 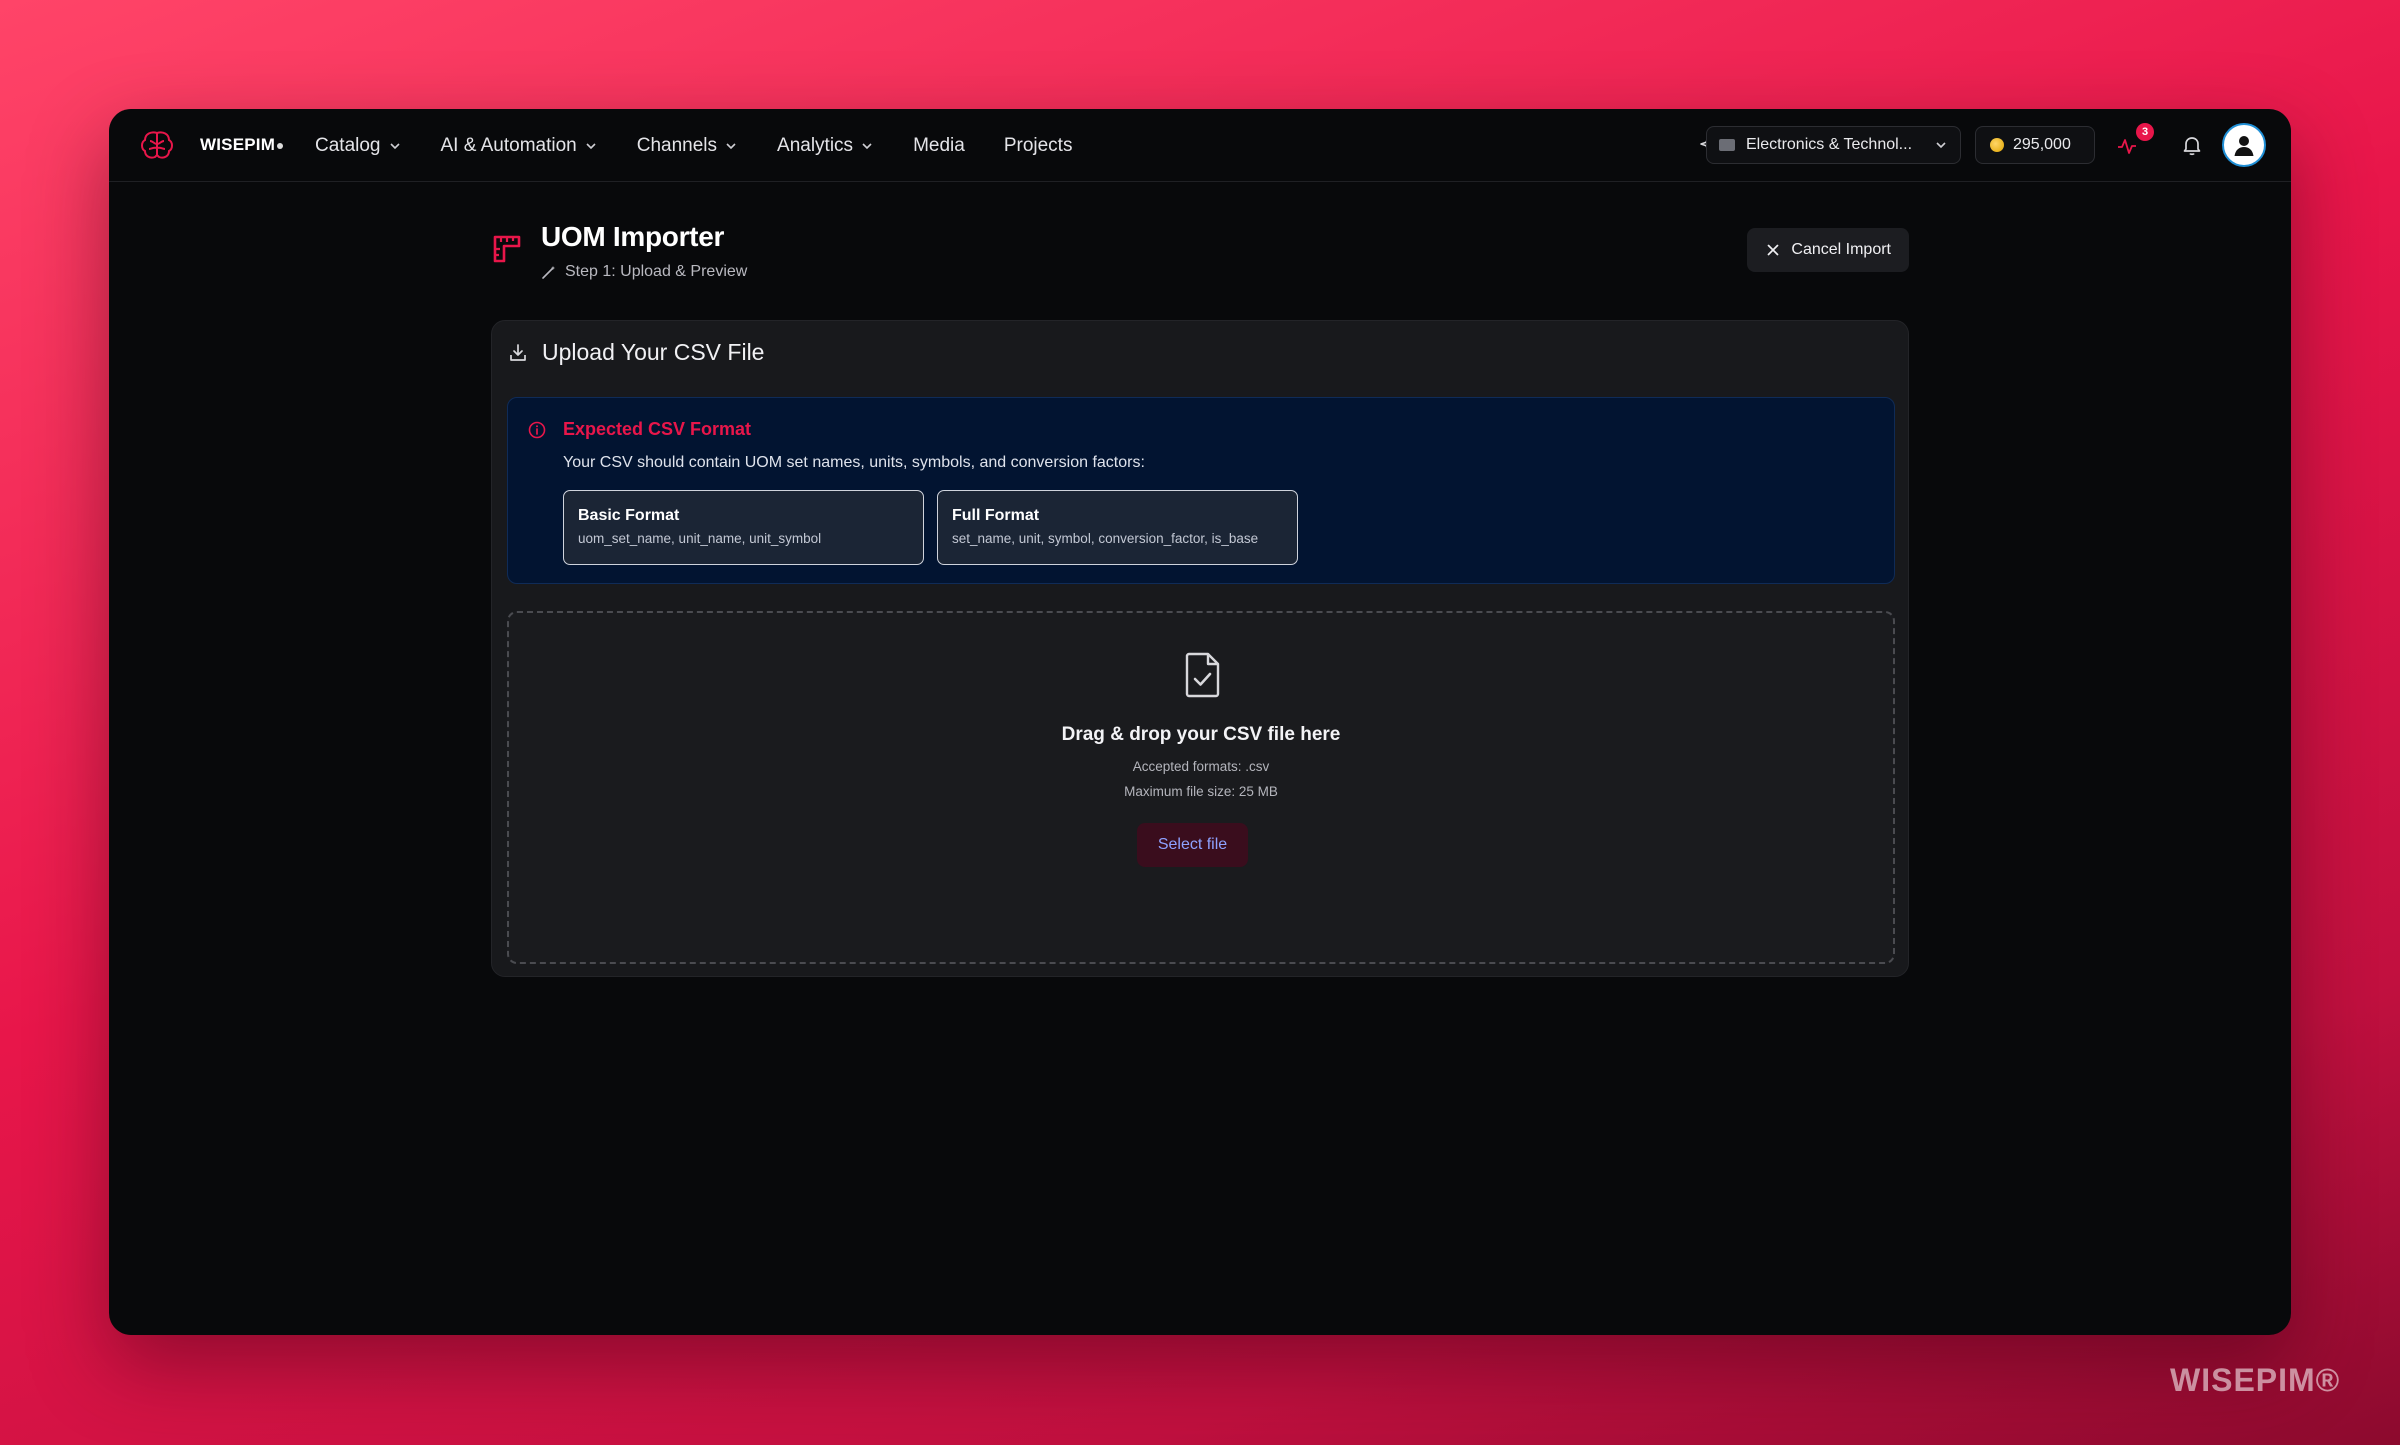 I want to click on menu-catalog: Catalog, so click(x=358, y=146).